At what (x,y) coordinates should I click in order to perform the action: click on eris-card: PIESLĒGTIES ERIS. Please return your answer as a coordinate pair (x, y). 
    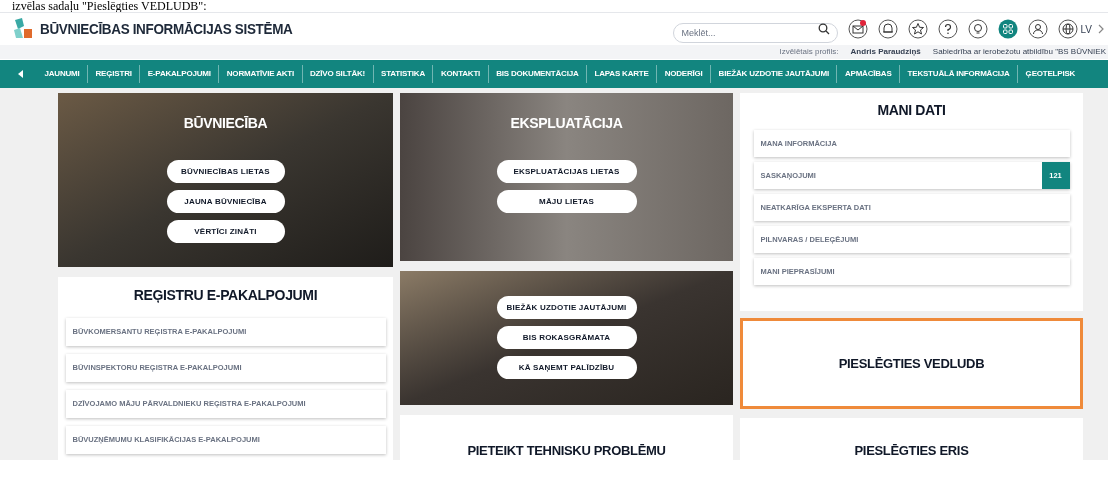
    Looking at the image, I should click on (911, 438).